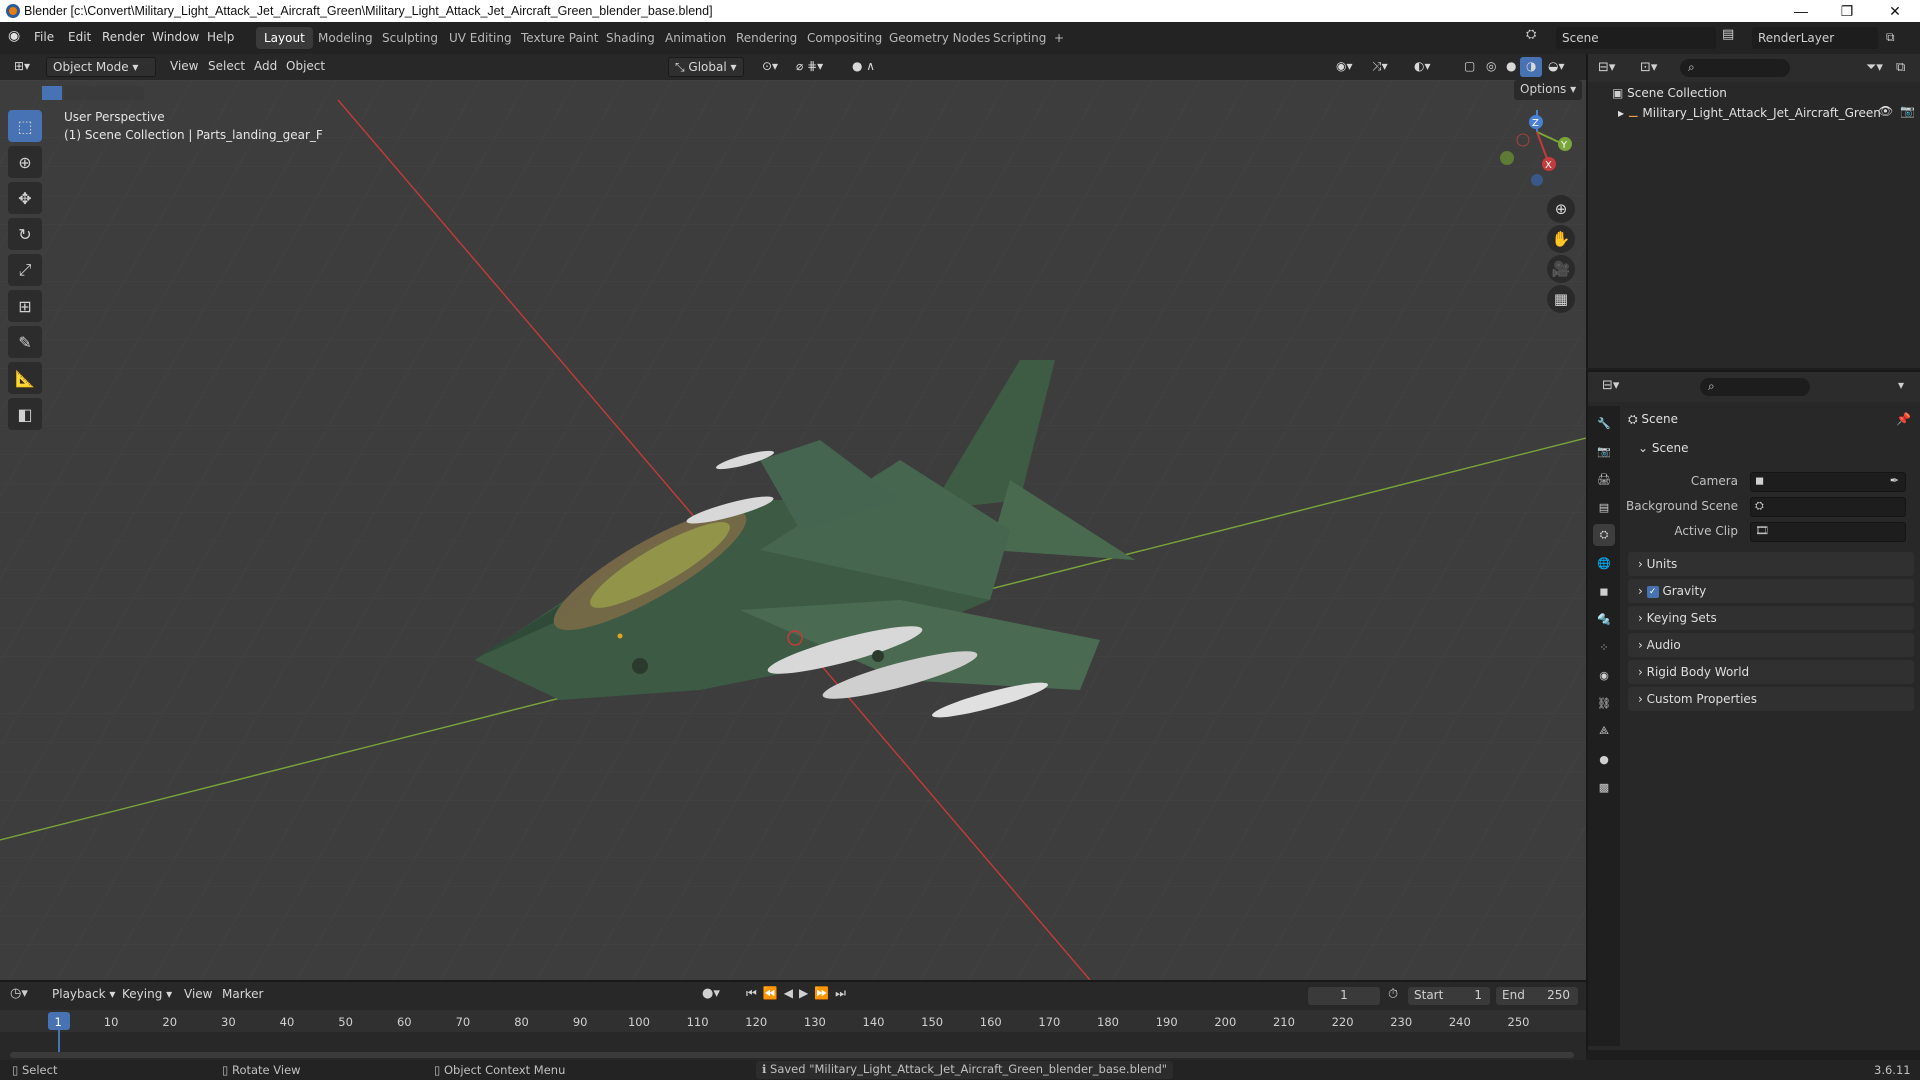  I want to click on object-tab-icon: ◼, so click(1604, 591).